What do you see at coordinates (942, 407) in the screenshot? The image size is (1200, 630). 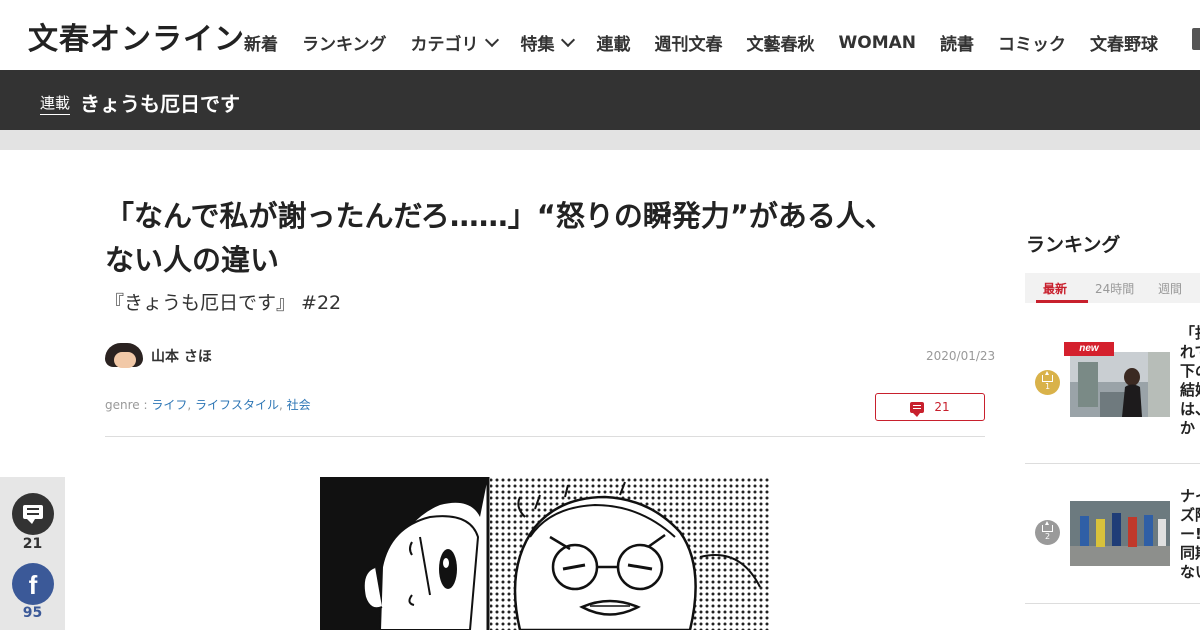 I see `comment-count: 21` at bounding box center [942, 407].